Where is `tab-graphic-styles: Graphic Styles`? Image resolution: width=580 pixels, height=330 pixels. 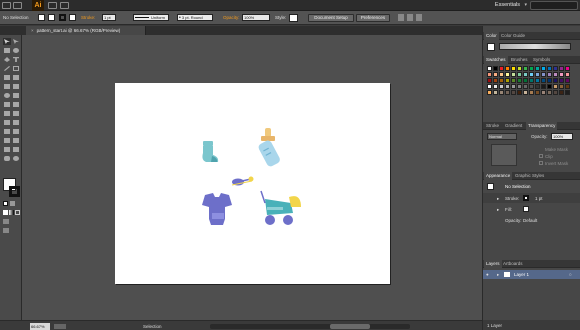 tab-graphic-styles: Graphic Styles is located at coordinates (529, 176).